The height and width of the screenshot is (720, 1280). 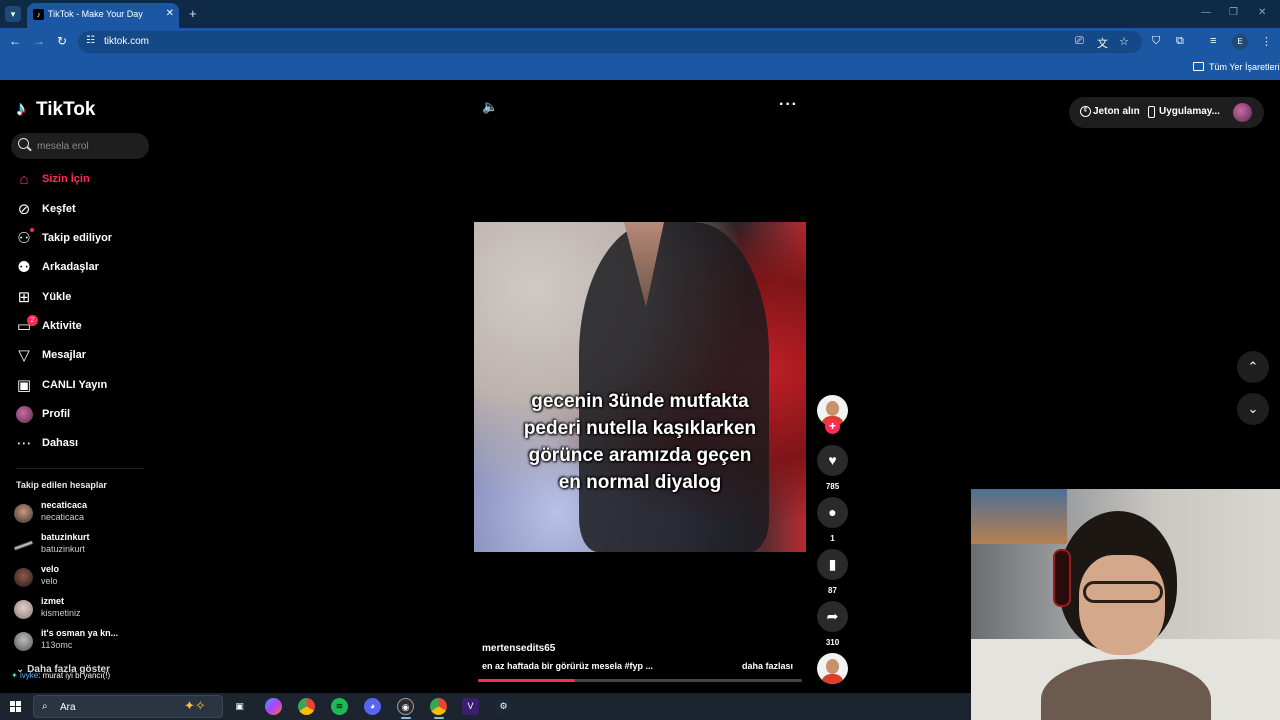 What do you see at coordinates (170, 13) in the screenshot?
I see `tab-close-icon: ✕` at bounding box center [170, 13].